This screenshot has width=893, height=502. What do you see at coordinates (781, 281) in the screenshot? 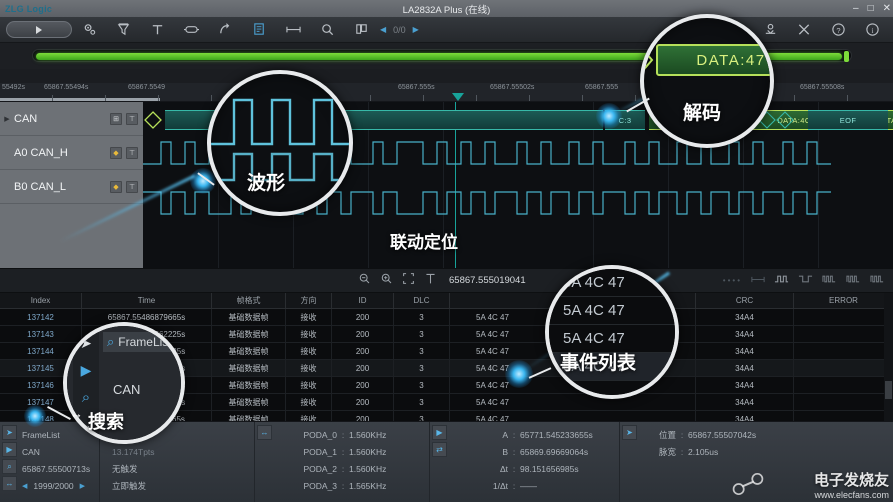
I see `pulse-icon` at bounding box center [781, 281].